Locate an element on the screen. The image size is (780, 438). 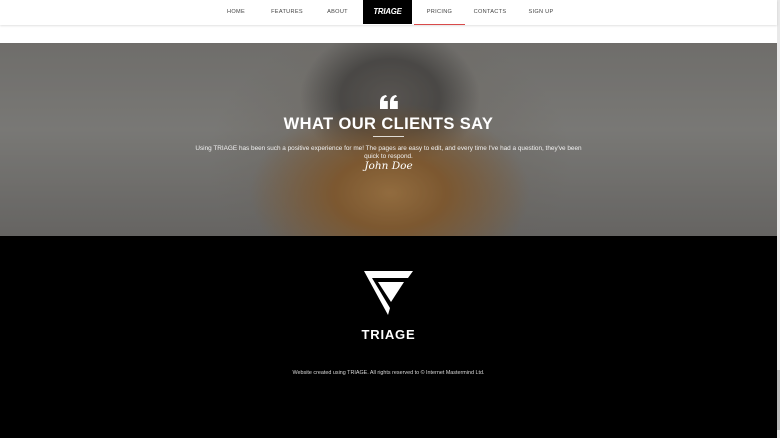
nav-item-pricing: PRICING is located at coordinates (439, 12).